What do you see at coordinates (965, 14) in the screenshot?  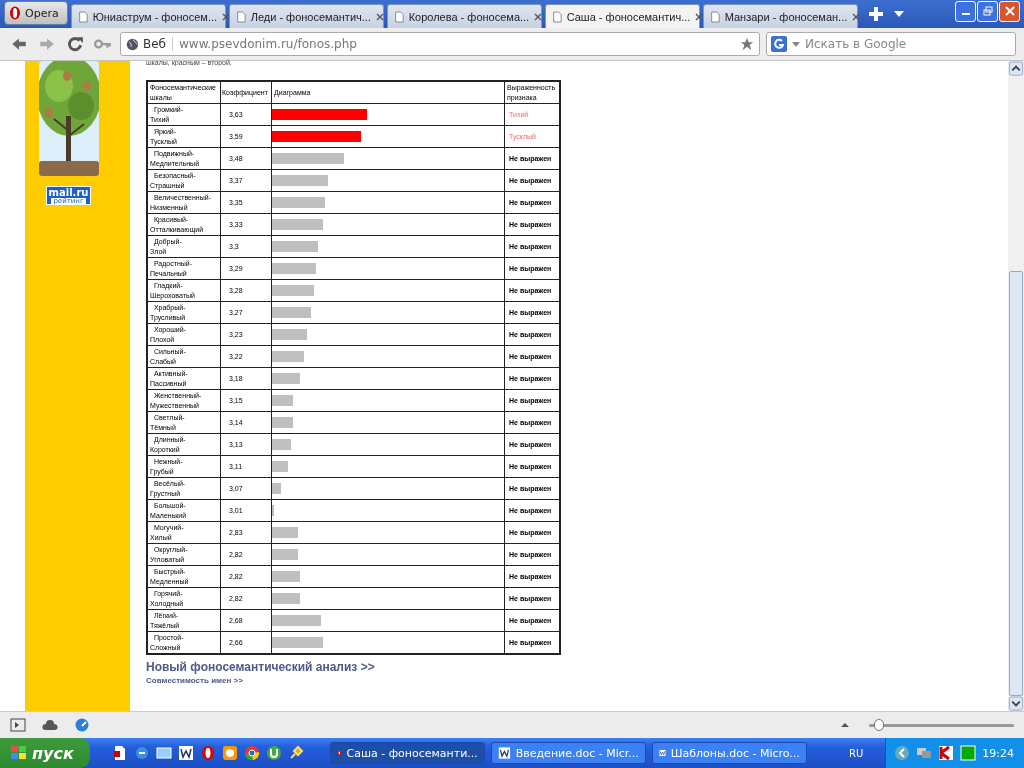 I see `minimize-icon` at bounding box center [965, 14].